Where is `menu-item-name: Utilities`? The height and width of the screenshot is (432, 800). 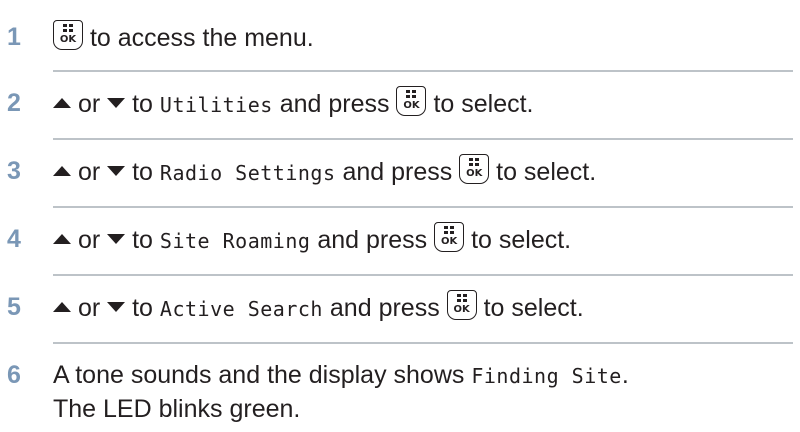
menu-item-name: Utilities is located at coordinates (216, 105).